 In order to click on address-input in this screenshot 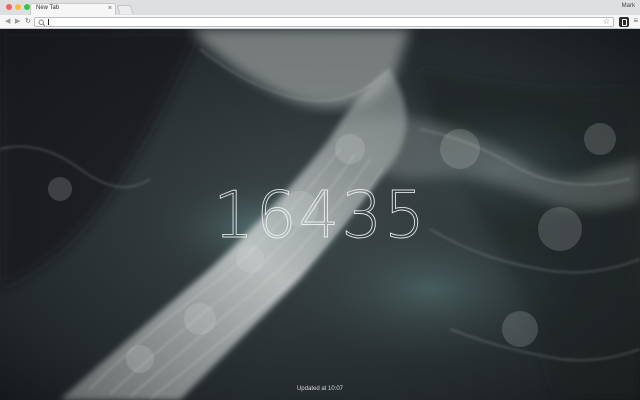, I will do `click(317, 22)`.